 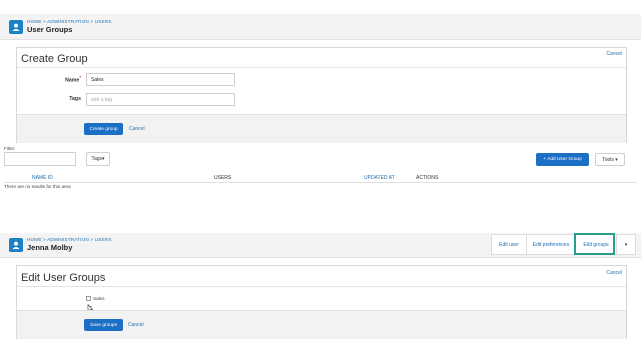 What do you see at coordinates (98, 159) in the screenshot?
I see `tags-dropdown-button: Tags▾` at bounding box center [98, 159].